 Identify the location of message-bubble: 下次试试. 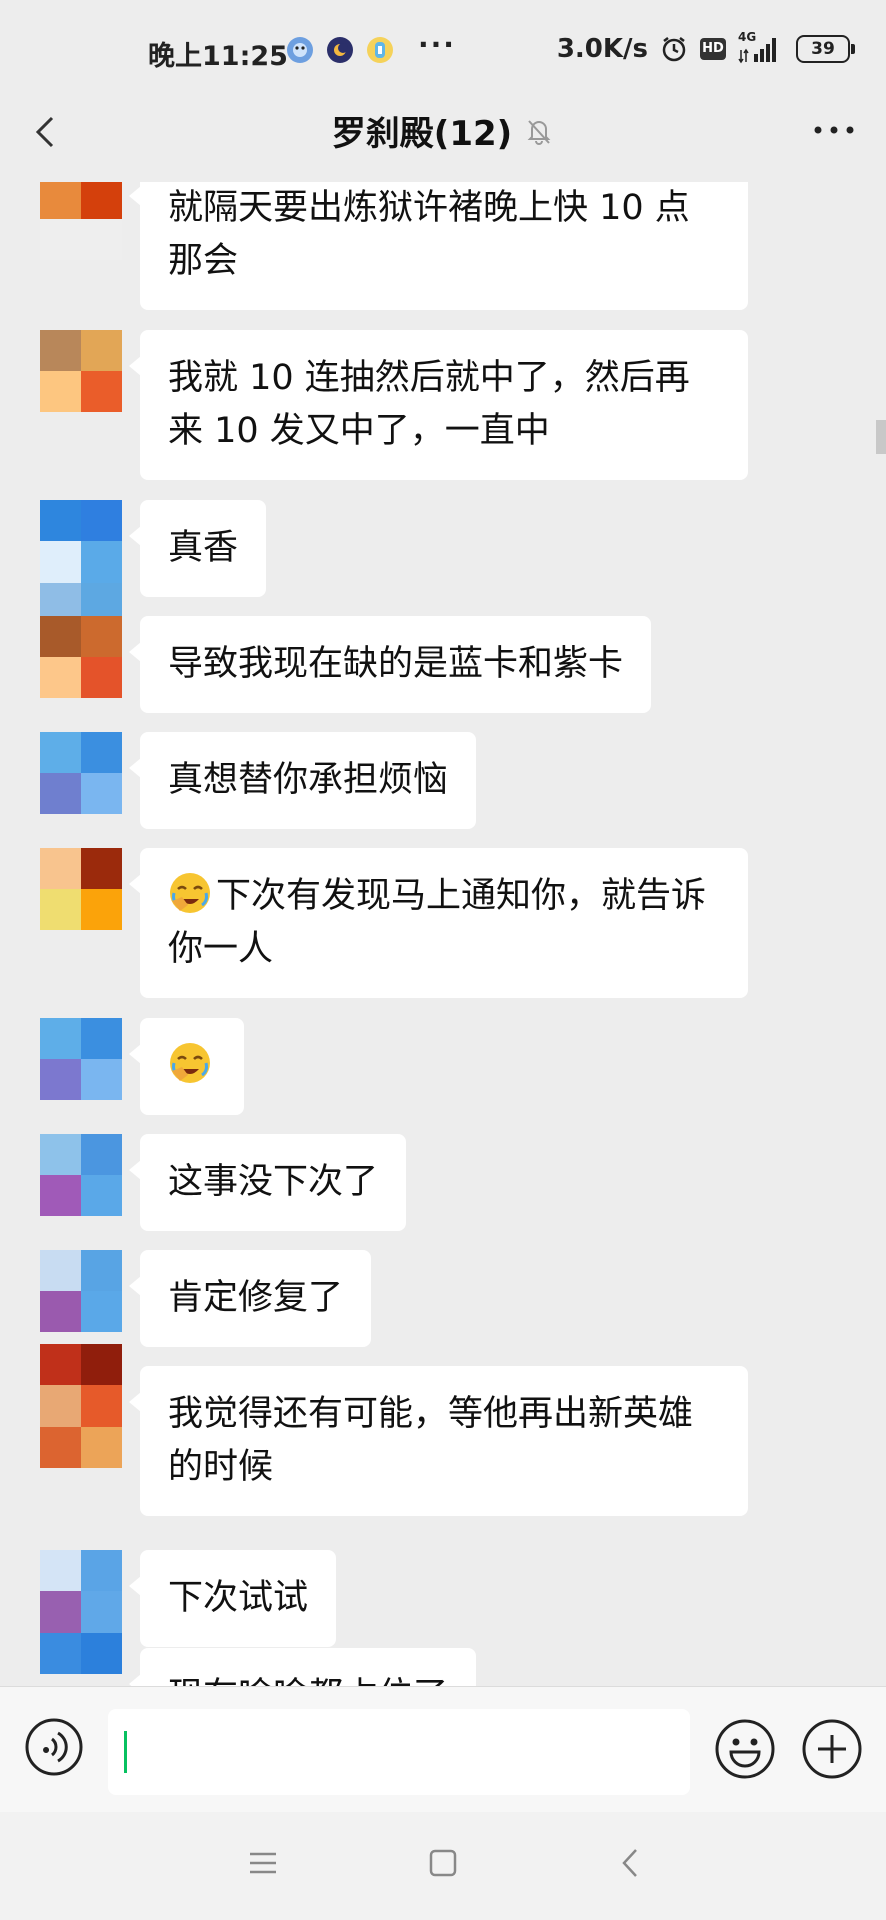
(232, 1598).